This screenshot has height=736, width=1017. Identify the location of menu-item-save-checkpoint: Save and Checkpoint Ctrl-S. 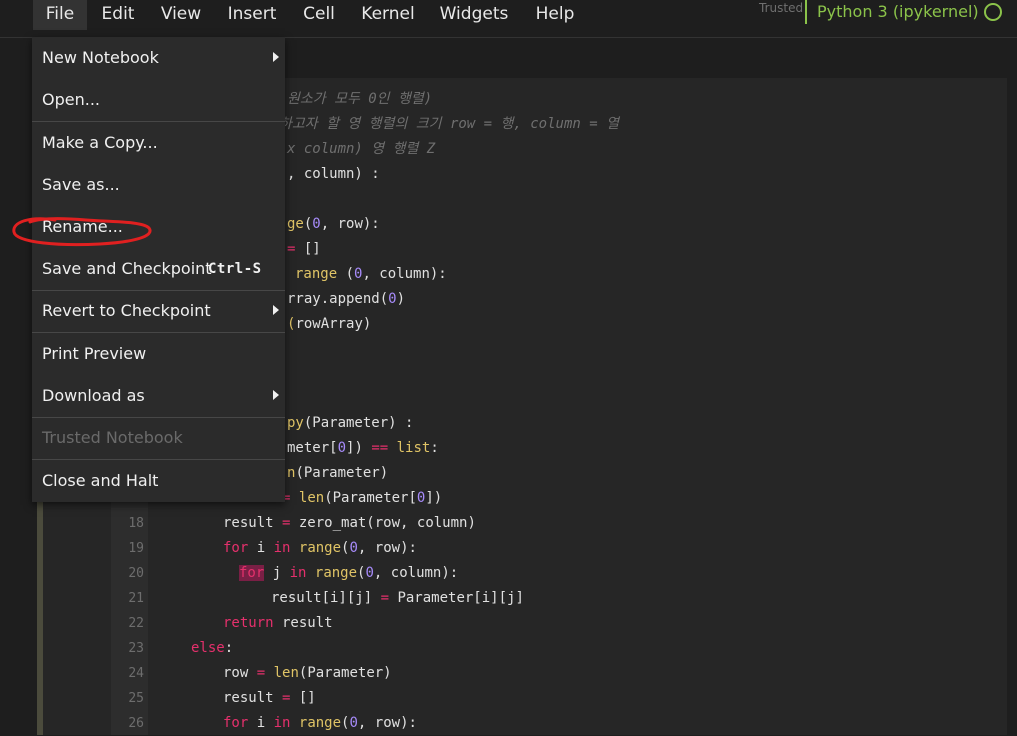
(158, 269).